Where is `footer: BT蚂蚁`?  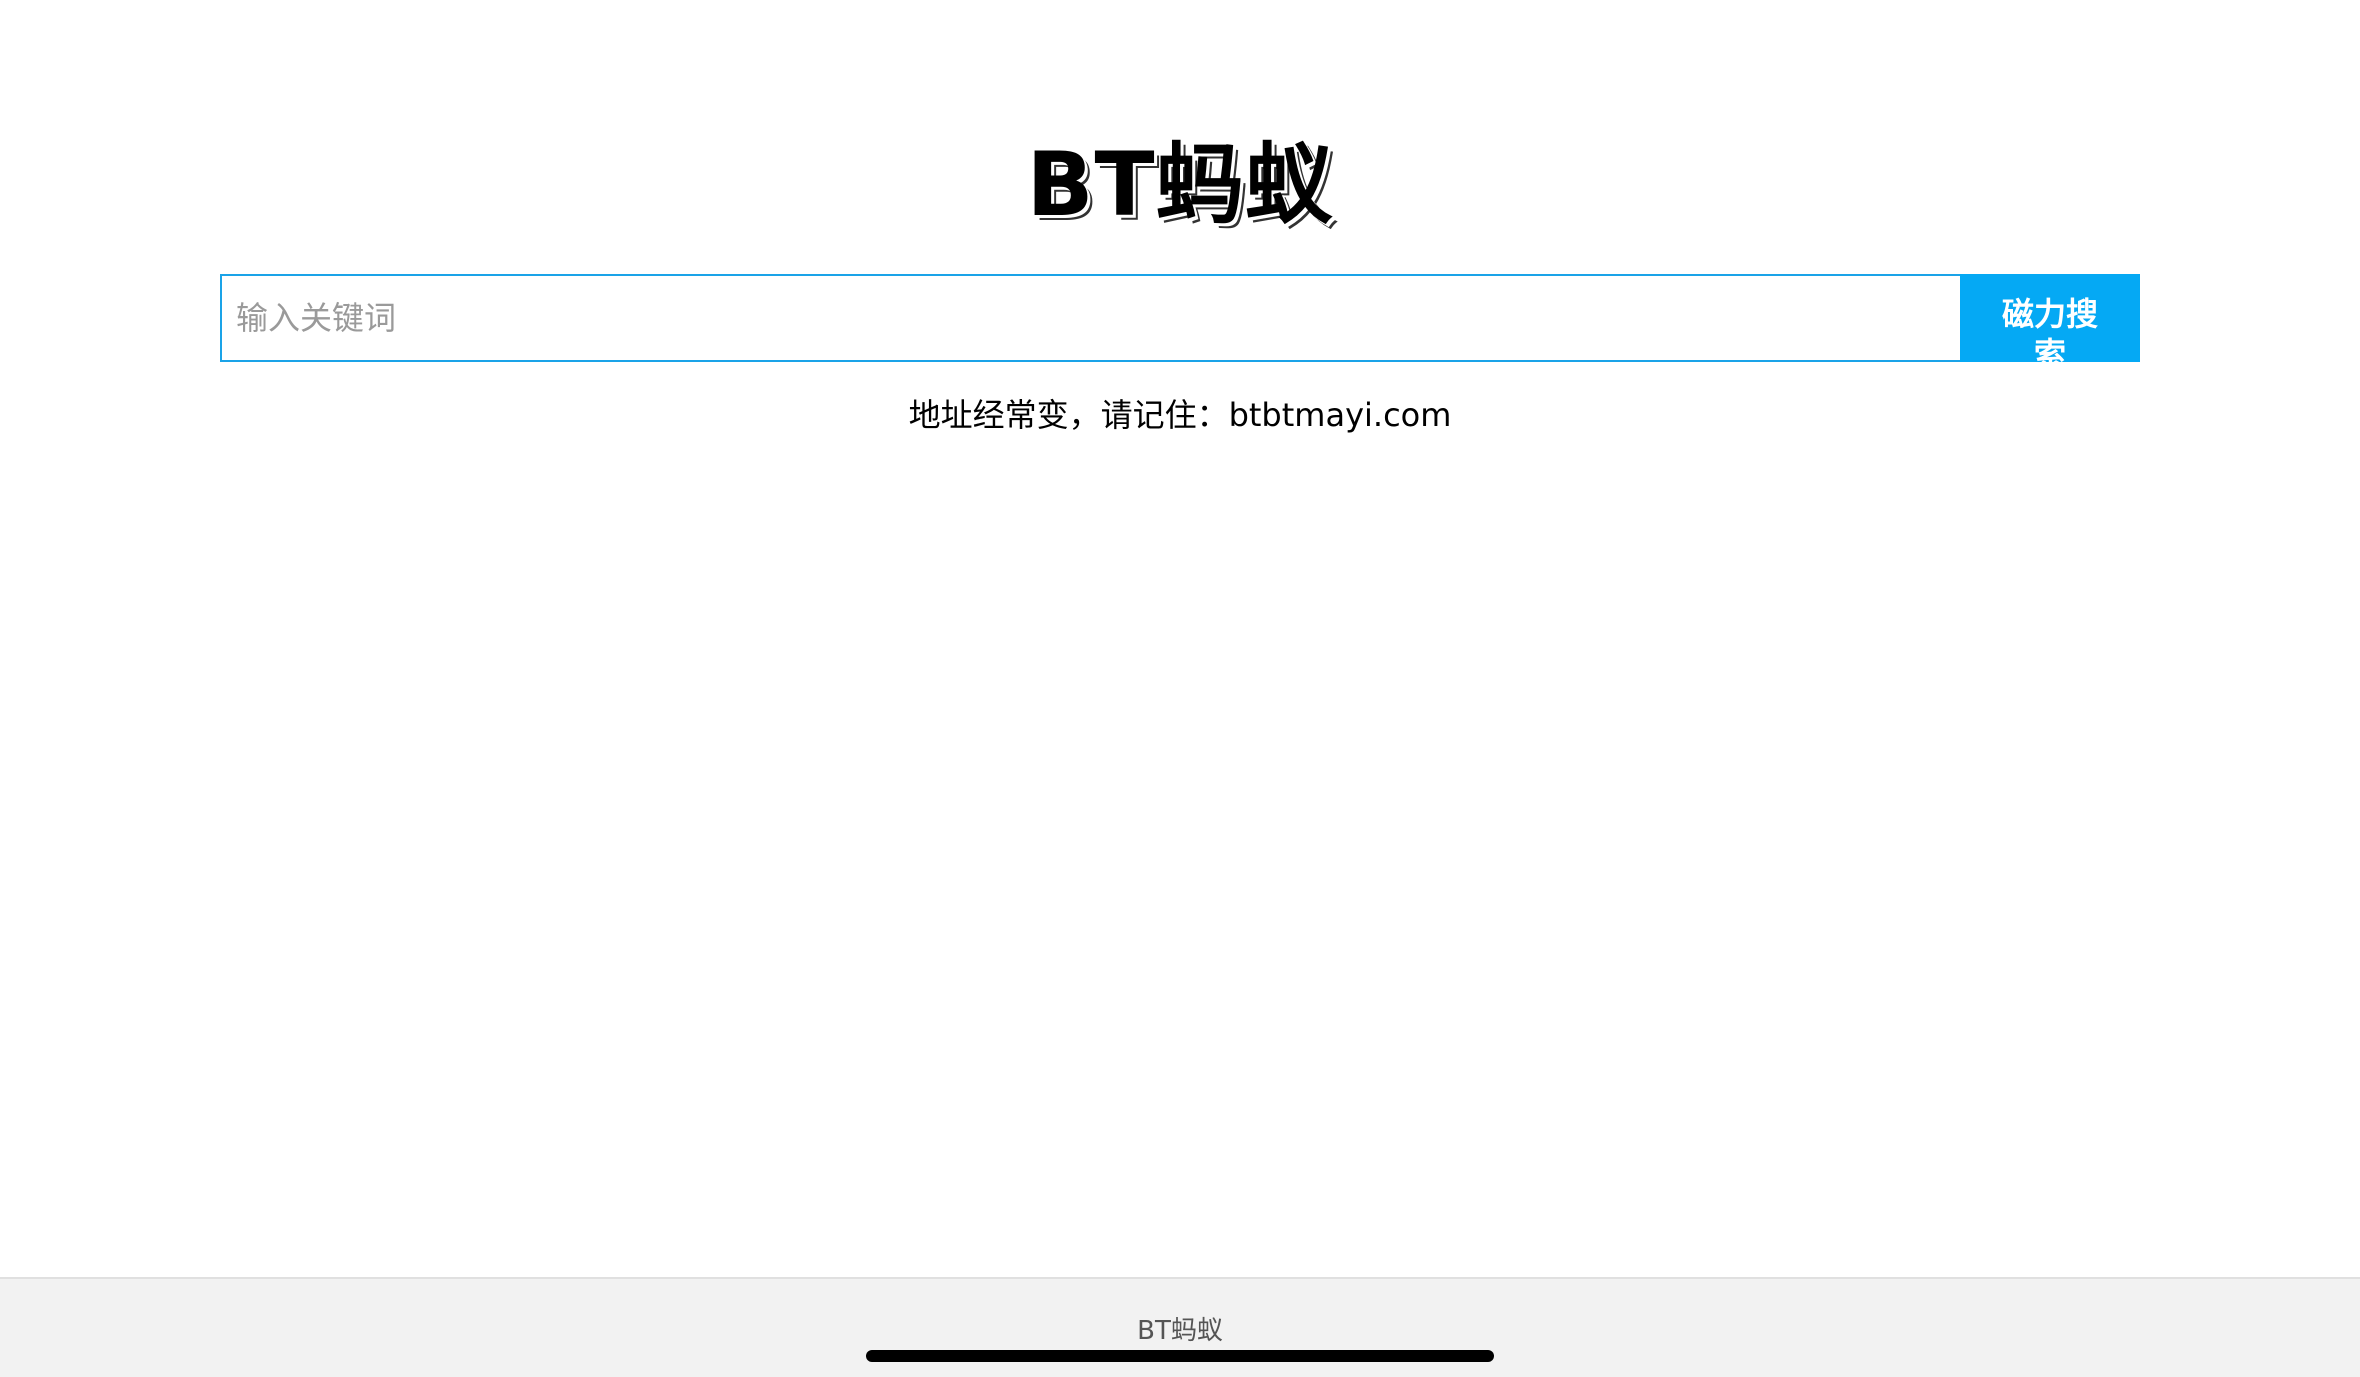
footer: BT蚂蚁 is located at coordinates (1180, 1327).